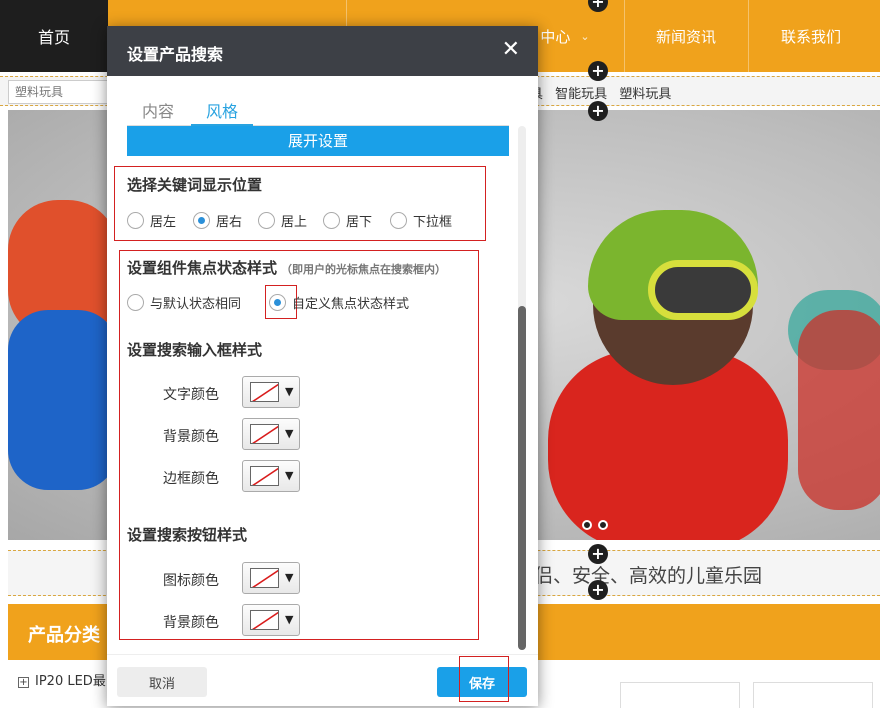  What do you see at coordinates (64, 635) in the screenshot?
I see `category-title: 产品分类` at bounding box center [64, 635].